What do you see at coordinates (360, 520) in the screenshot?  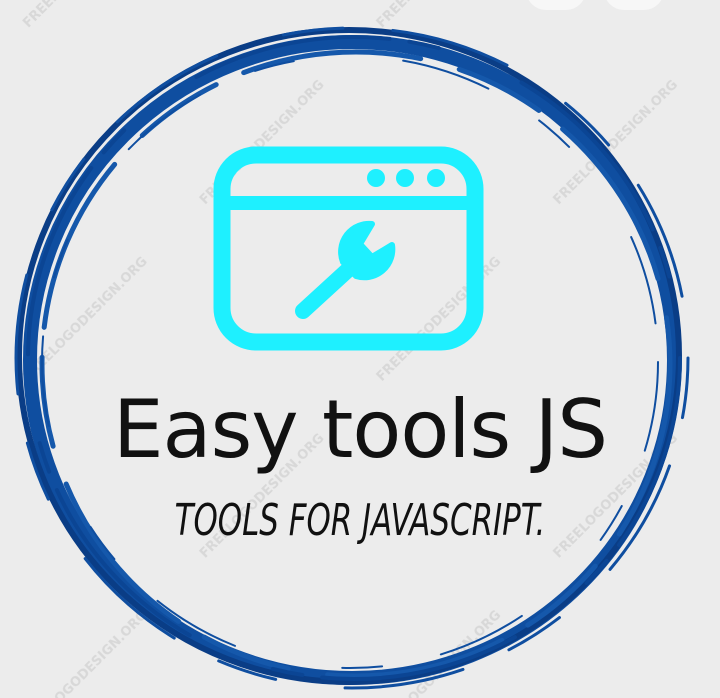 I see `logo-tagline: TOOLS FOR JAVASCRIPT.` at bounding box center [360, 520].